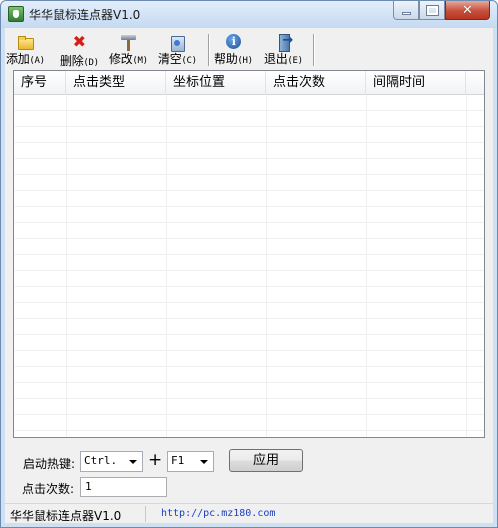  What do you see at coordinates (216, 83) in the screenshot?
I see `column-header-position: 坐标位置` at bounding box center [216, 83].